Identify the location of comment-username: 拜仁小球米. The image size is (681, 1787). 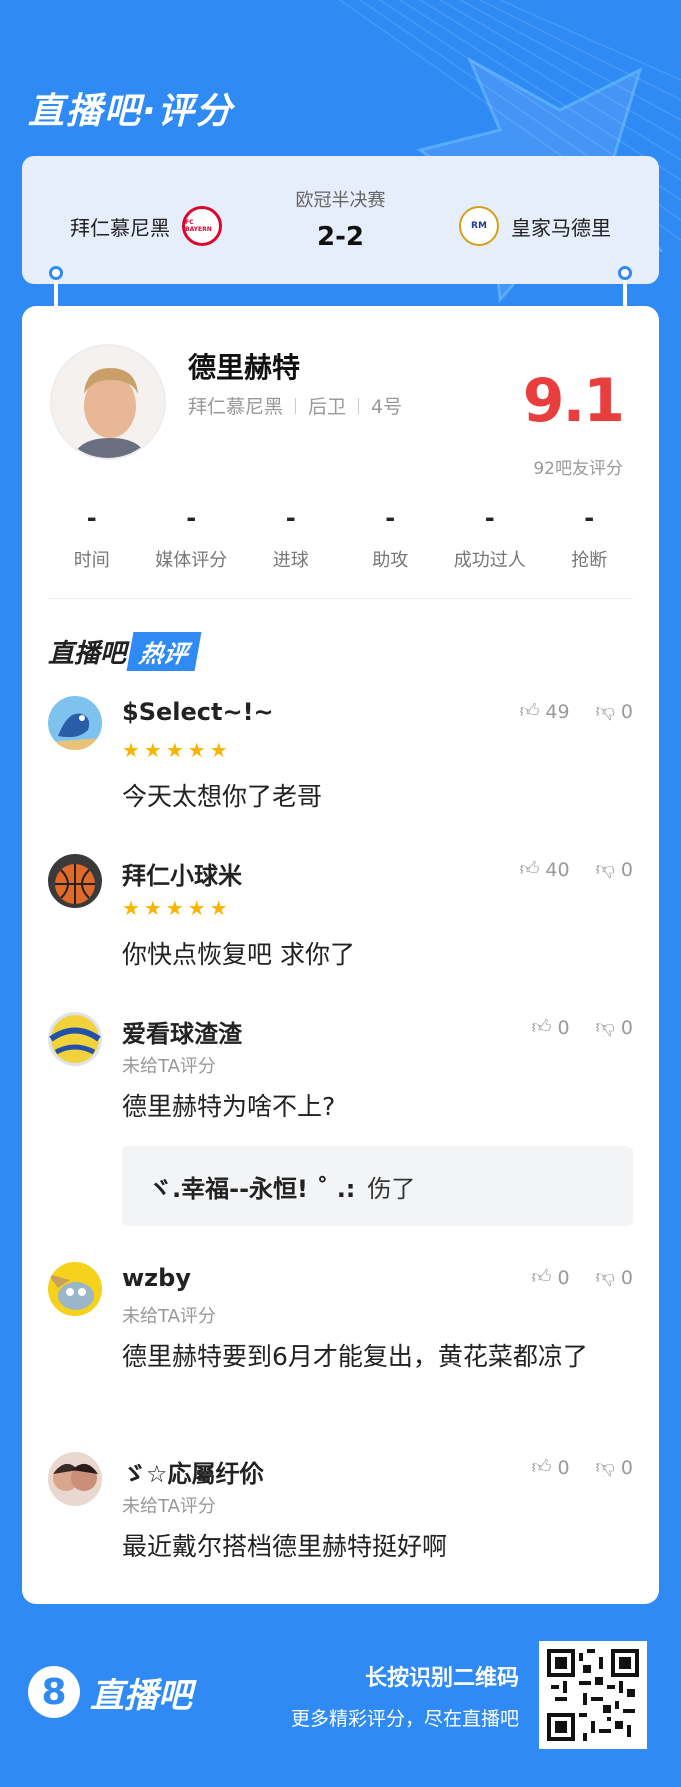
(182, 873).